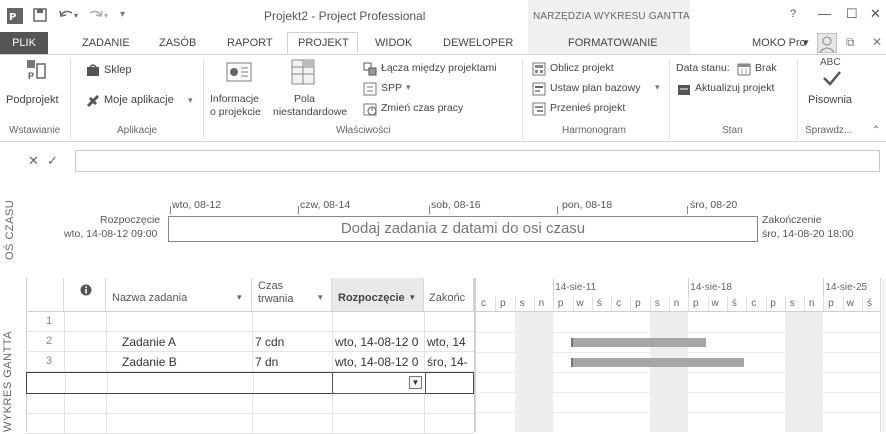  I want to click on my-apps-dropdown-icon: ▾, so click(190, 100).